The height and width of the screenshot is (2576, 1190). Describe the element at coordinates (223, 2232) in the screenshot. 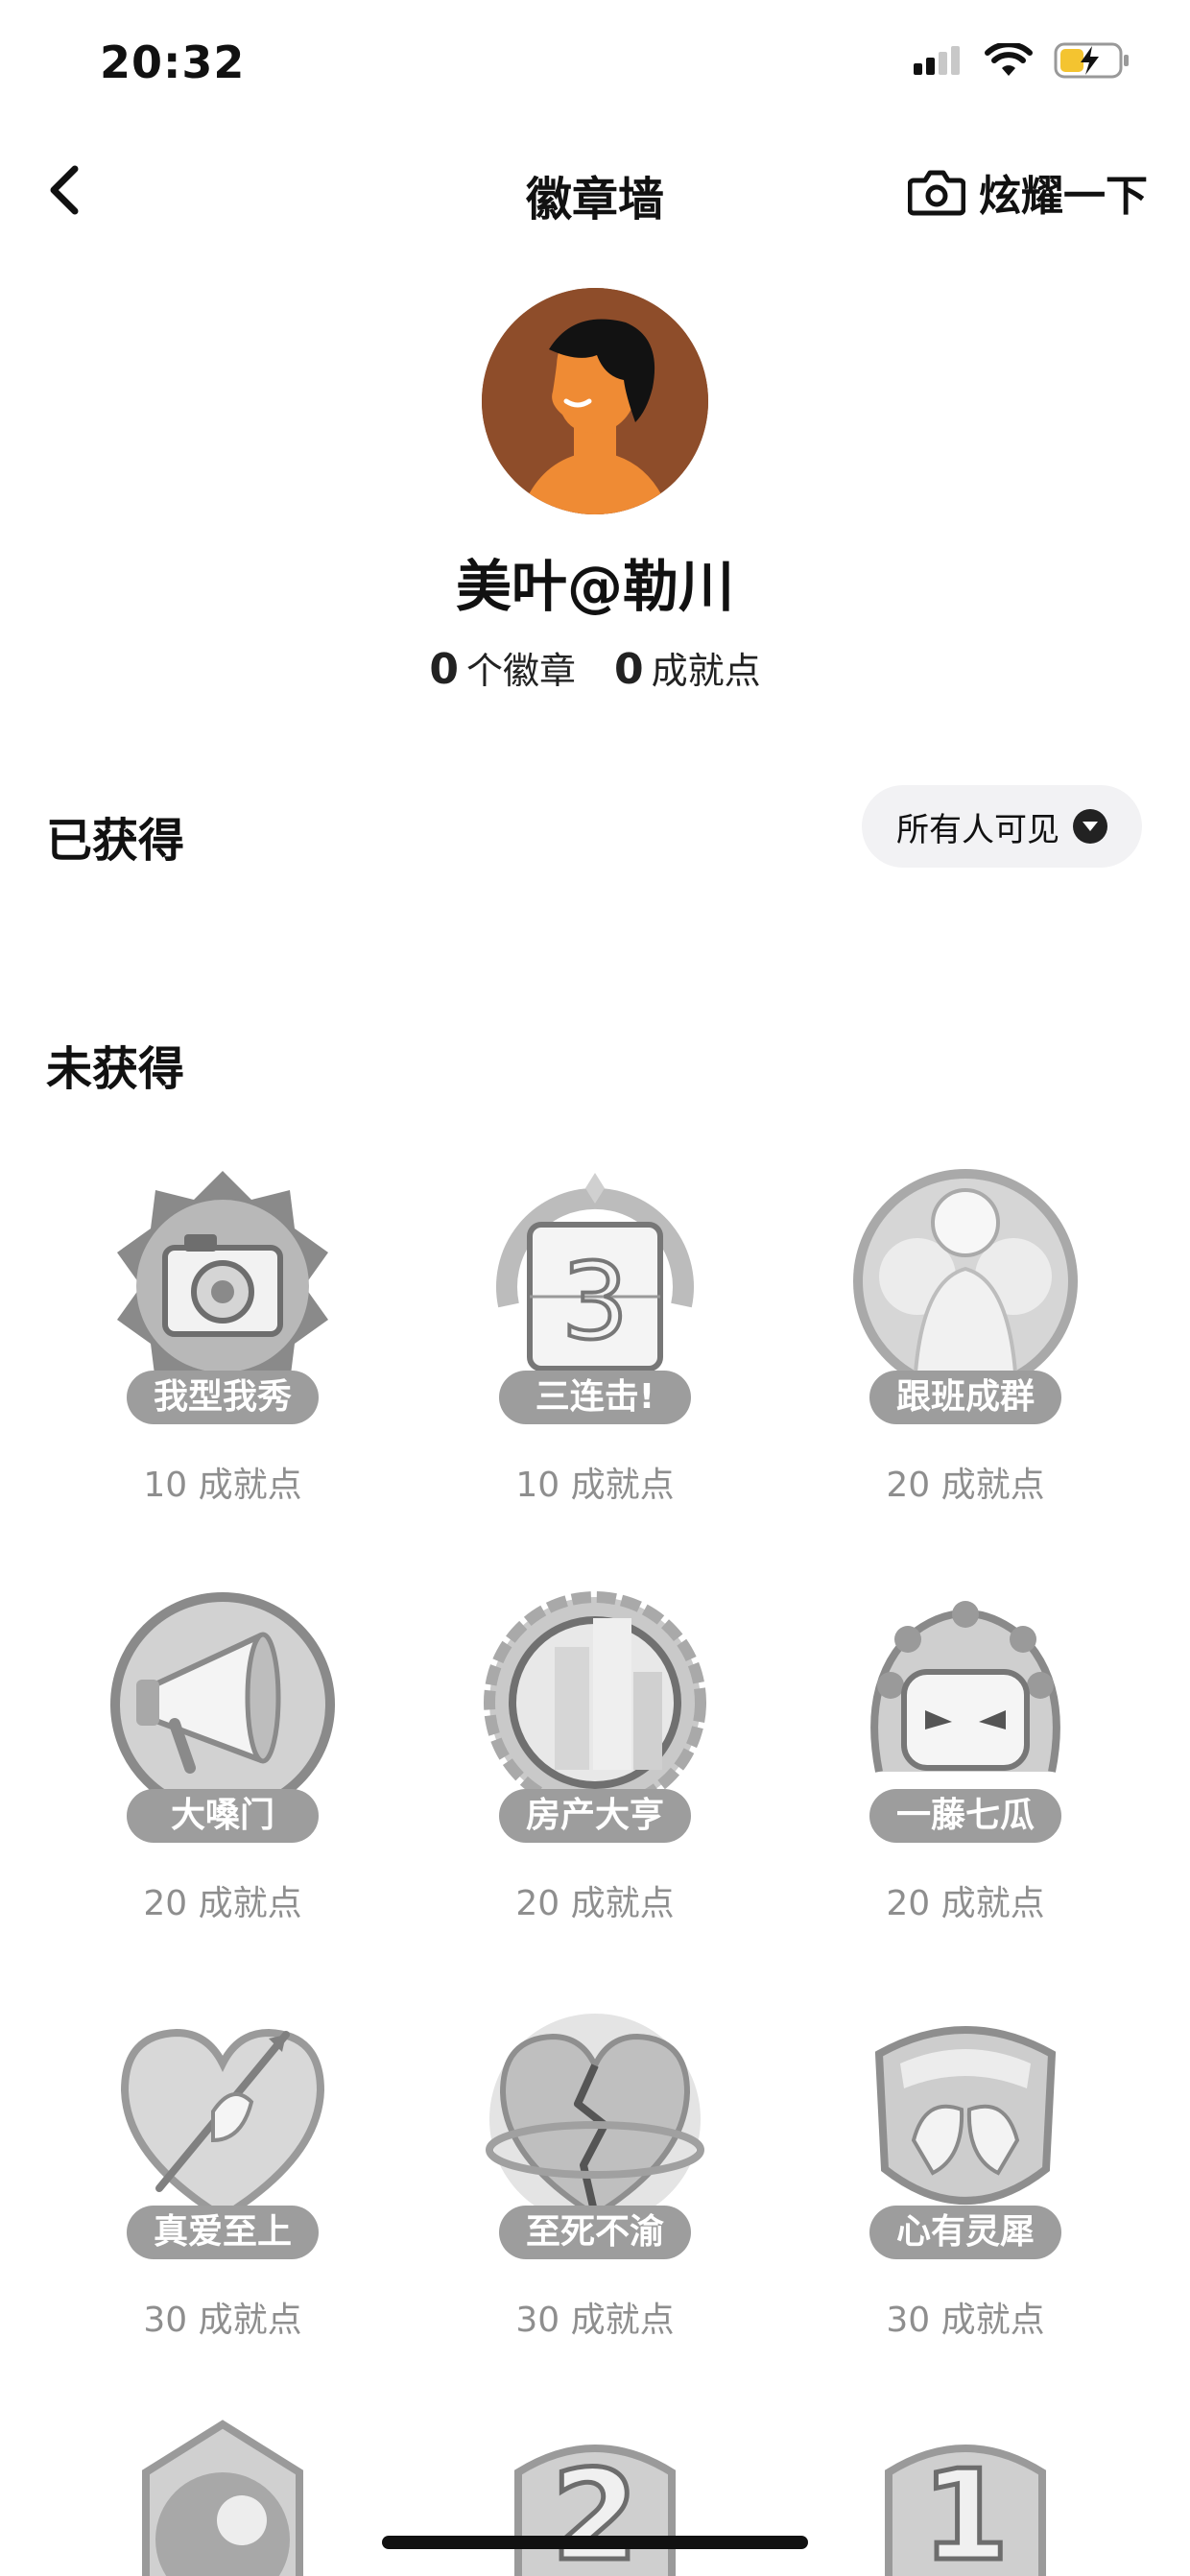

I see `badge-name: 真爱至上` at that location.